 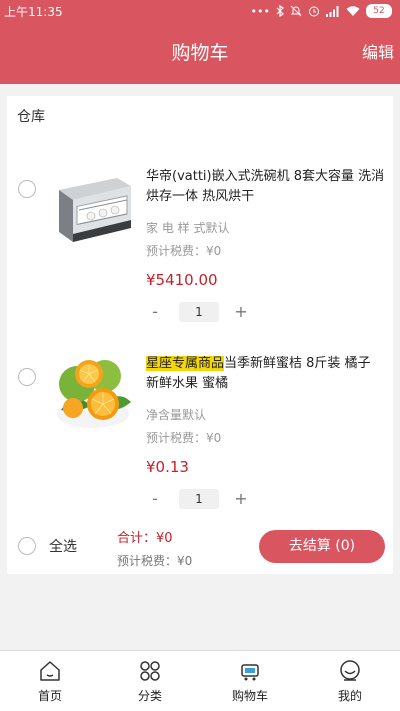 What do you see at coordinates (349, 696) in the screenshot?
I see `tab-label: 我的` at bounding box center [349, 696].